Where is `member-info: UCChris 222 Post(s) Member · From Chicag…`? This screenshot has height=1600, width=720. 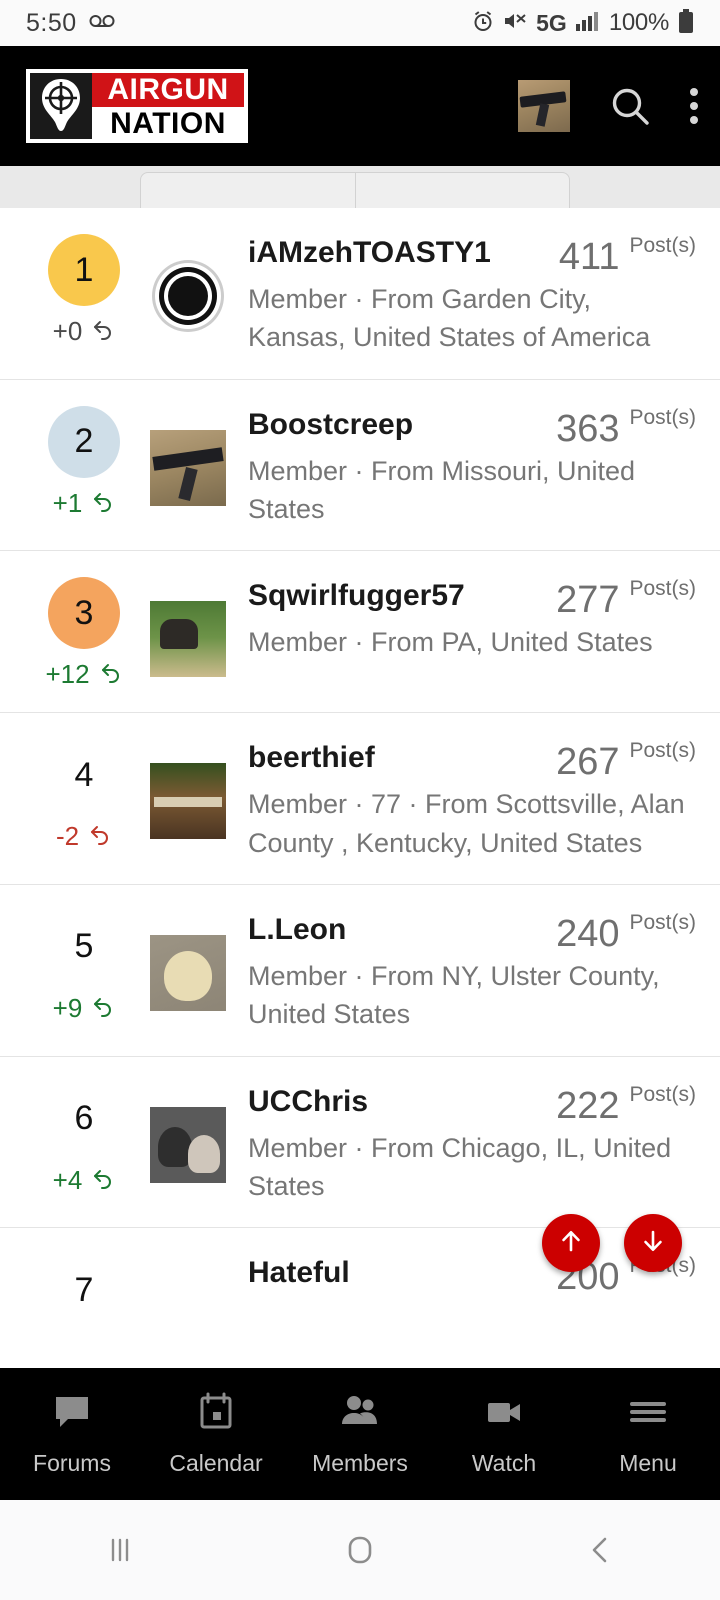 member-info: UCChris 222 Post(s) Member · From Chicag… is located at coordinates (475, 1144).